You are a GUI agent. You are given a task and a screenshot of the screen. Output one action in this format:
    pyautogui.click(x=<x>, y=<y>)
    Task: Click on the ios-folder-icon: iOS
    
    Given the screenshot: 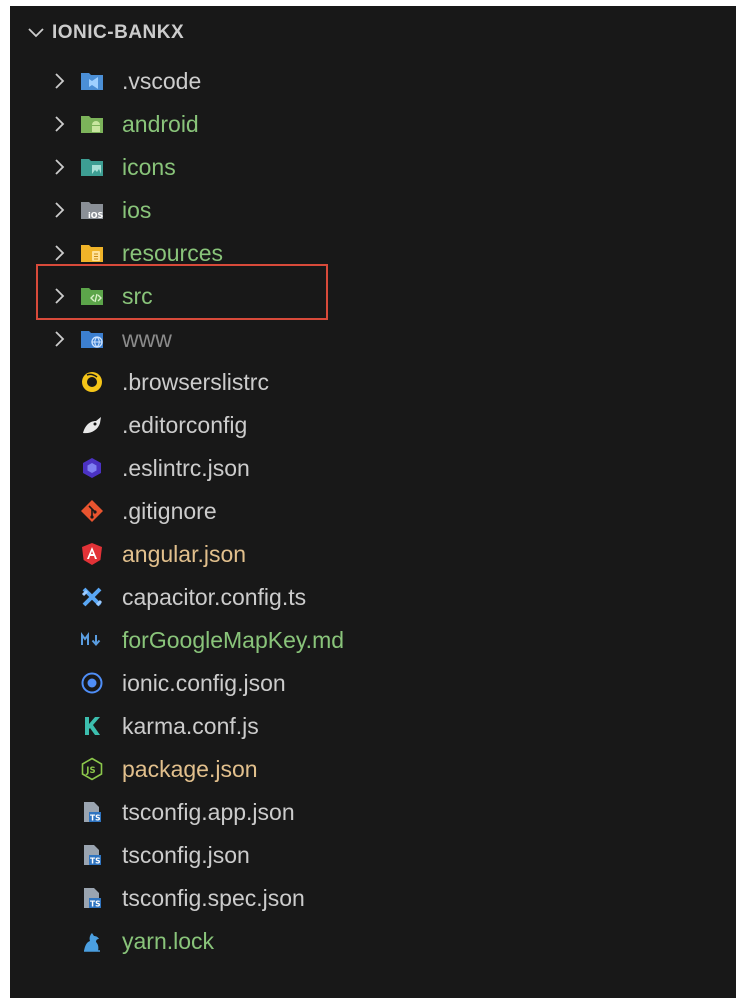 What is the action you would take?
    pyautogui.click(x=92, y=211)
    